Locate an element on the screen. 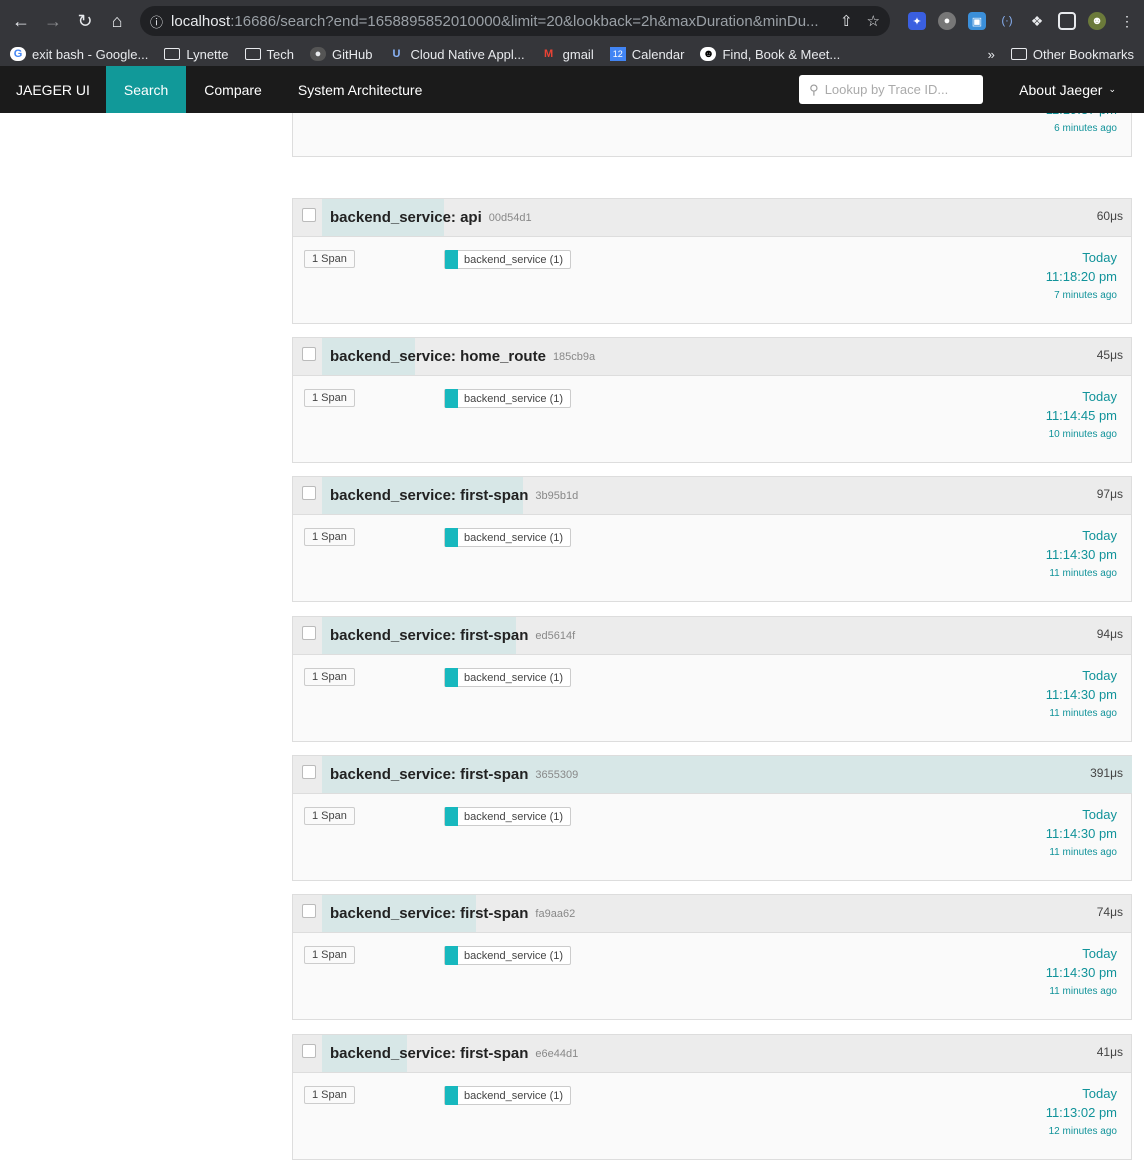  bookmark-item: Lynette is located at coordinates (196, 54).